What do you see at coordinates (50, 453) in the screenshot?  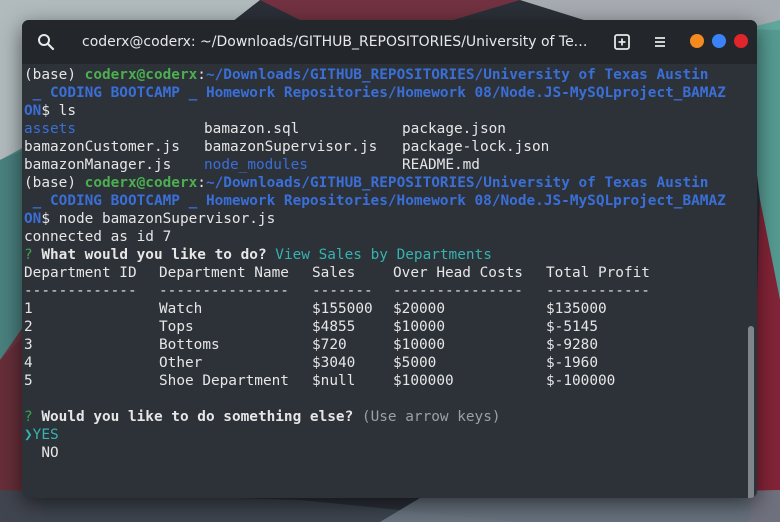 I see `choice-label: NO` at bounding box center [50, 453].